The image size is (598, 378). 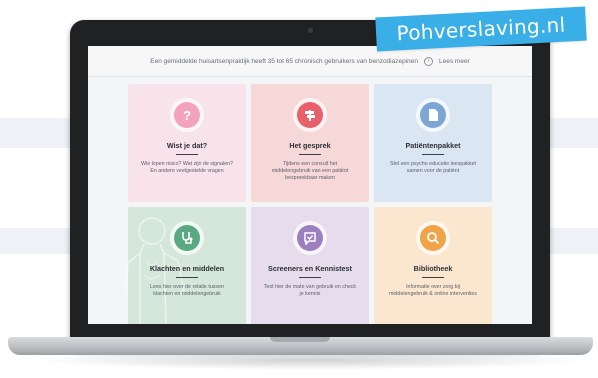 What do you see at coordinates (433, 238) in the screenshot?
I see `search-icon` at bounding box center [433, 238].